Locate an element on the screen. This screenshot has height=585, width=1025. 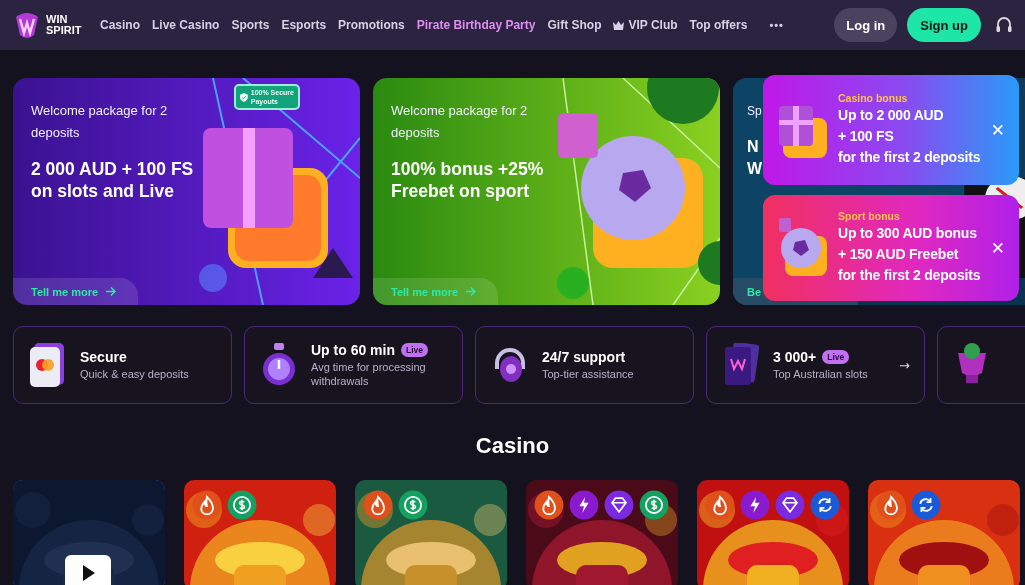
banner-headline: 100% bonus +25% Freebet on sport is located at coordinates (468, 180).